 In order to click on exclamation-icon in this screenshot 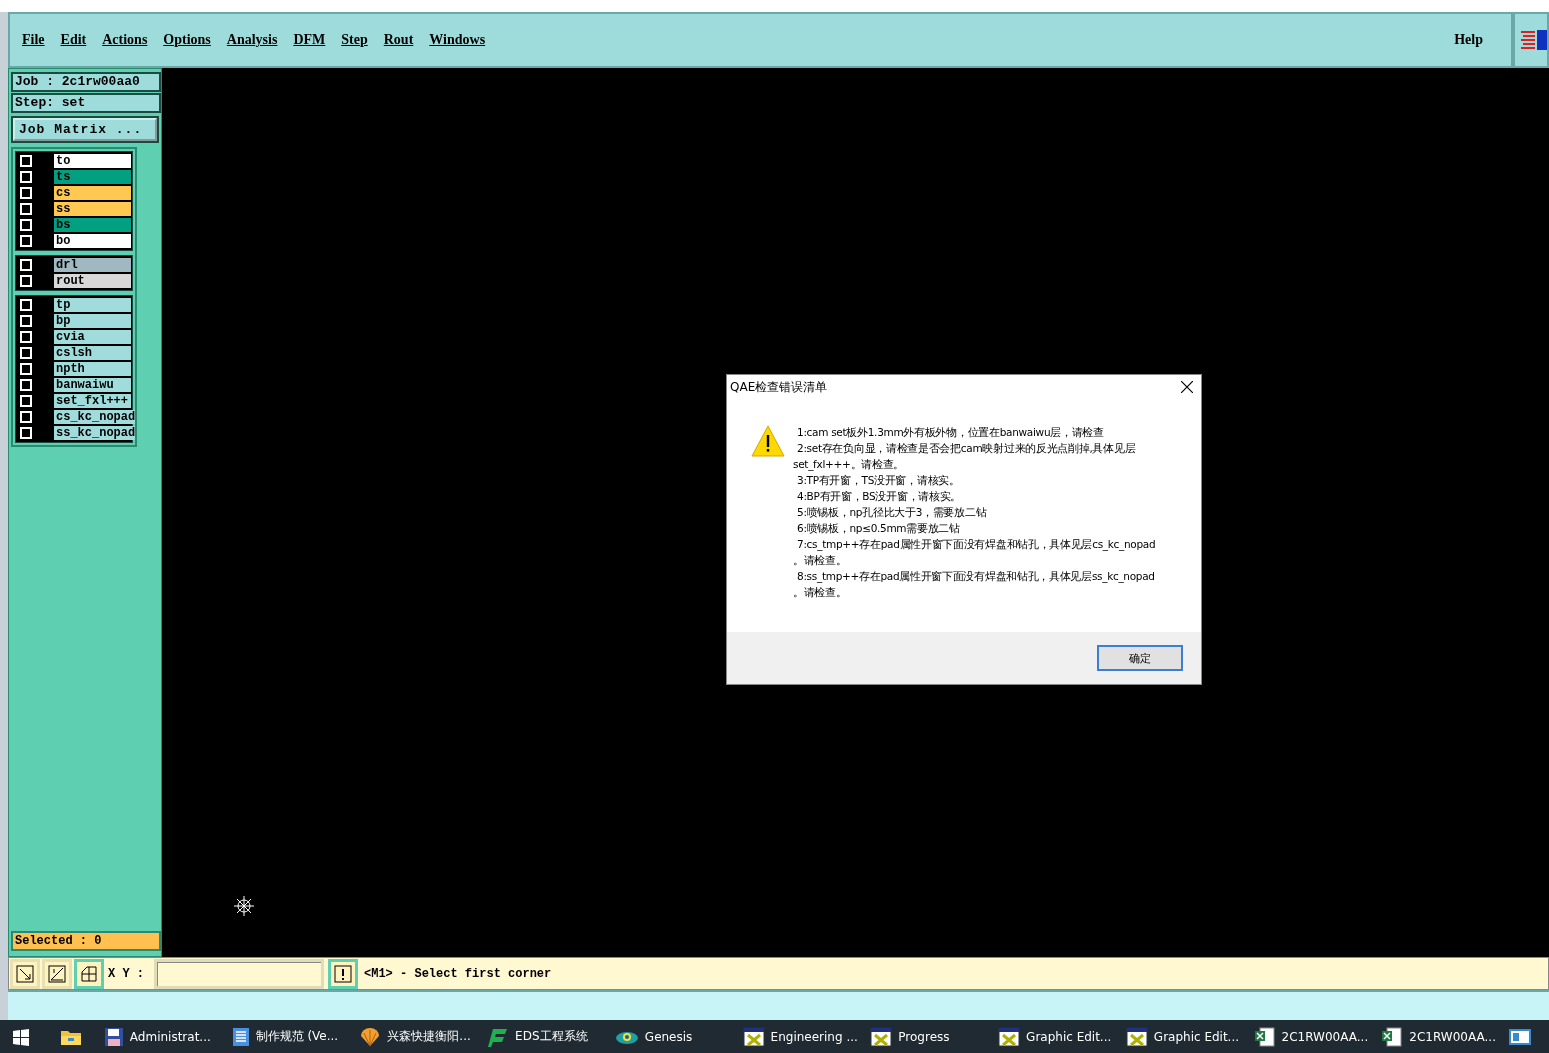, I will do `click(343, 973)`.